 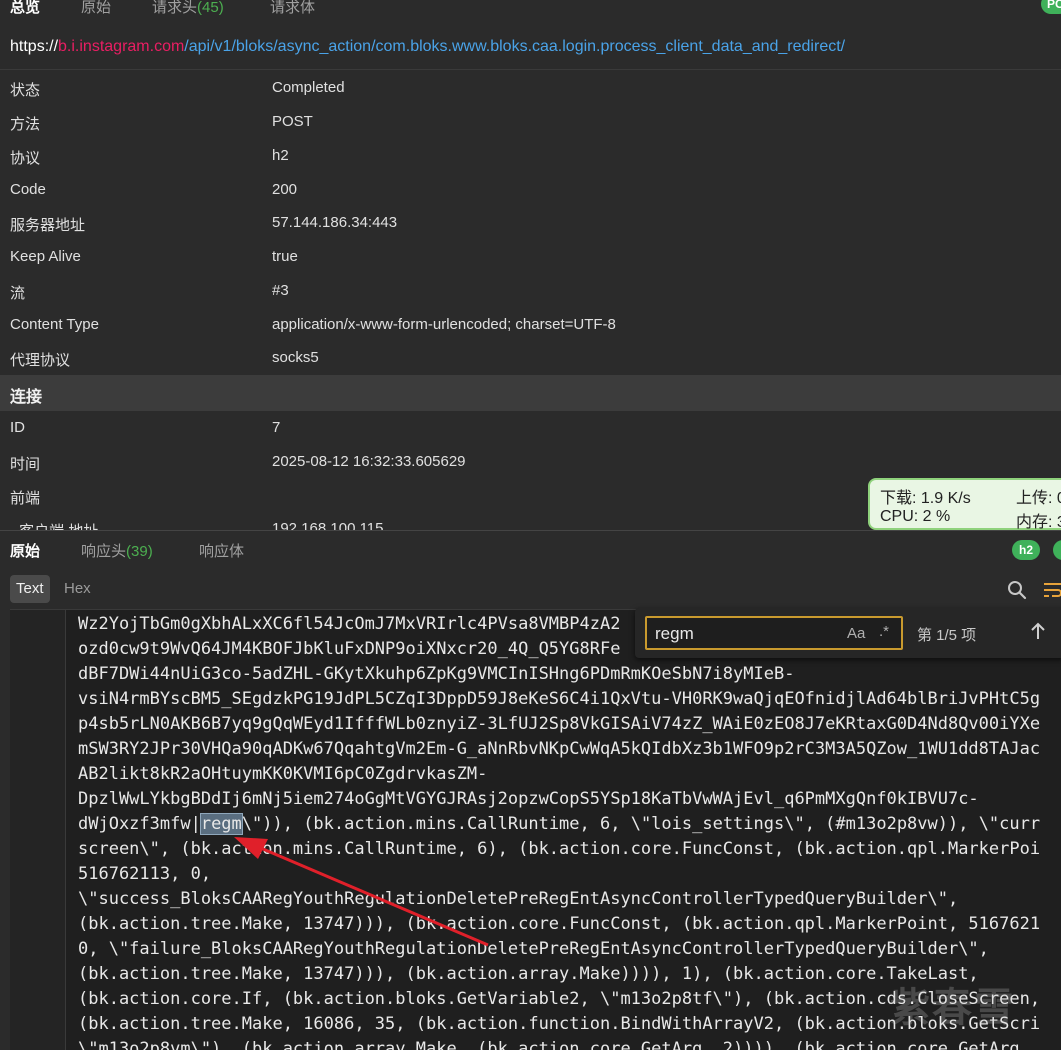 What do you see at coordinates (295, 357) in the screenshot?
I see `row-value: socks5` at bounding box center [295, 357].